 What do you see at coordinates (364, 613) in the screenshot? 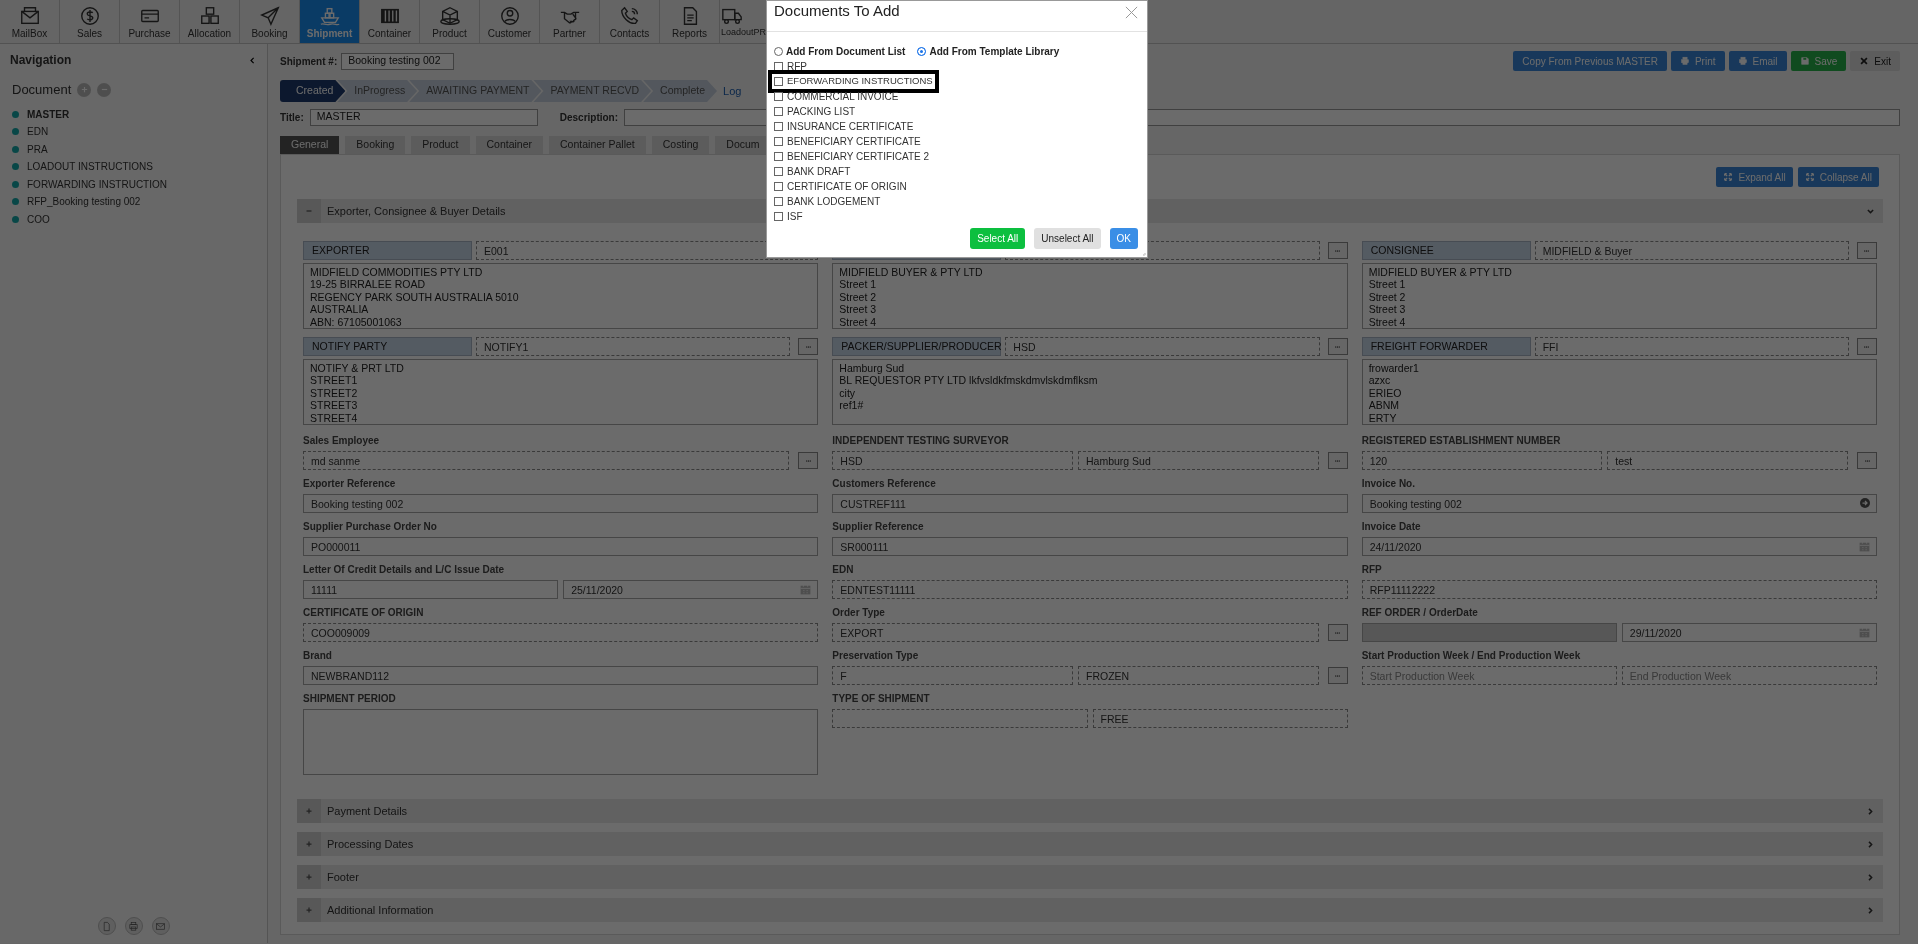
I see `field-label: CERTIFICATE OF ORIGIN` at bounding box center [364, 613].